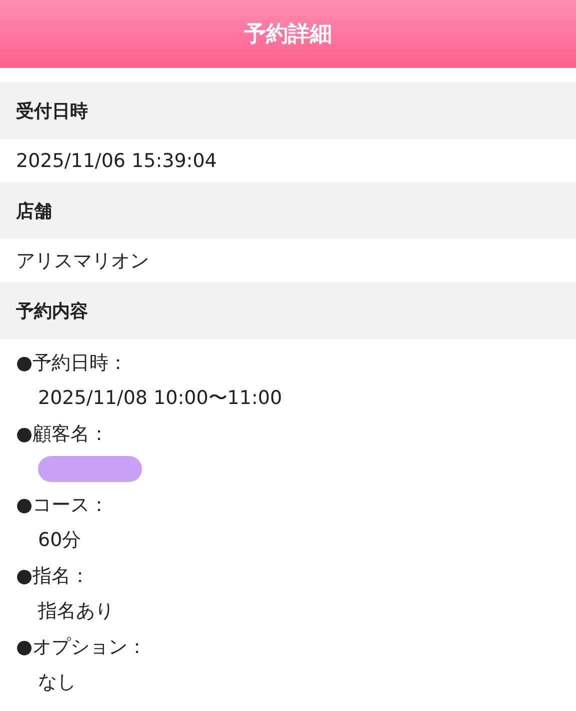  Describe the element at coordinates (72, 363) in the screenshot. I see `detail-label: ●予約日時：` at that location.